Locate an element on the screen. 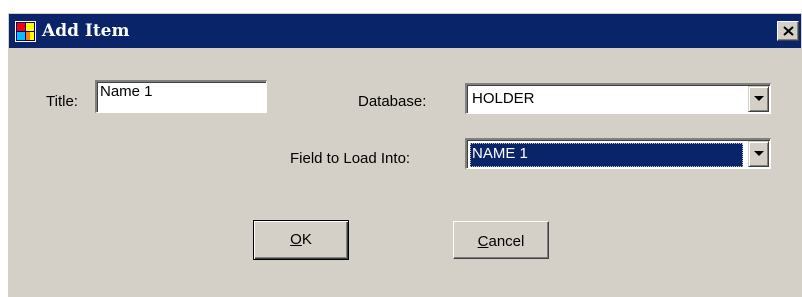  title-label: Title: is located at coordinates (62, 101).